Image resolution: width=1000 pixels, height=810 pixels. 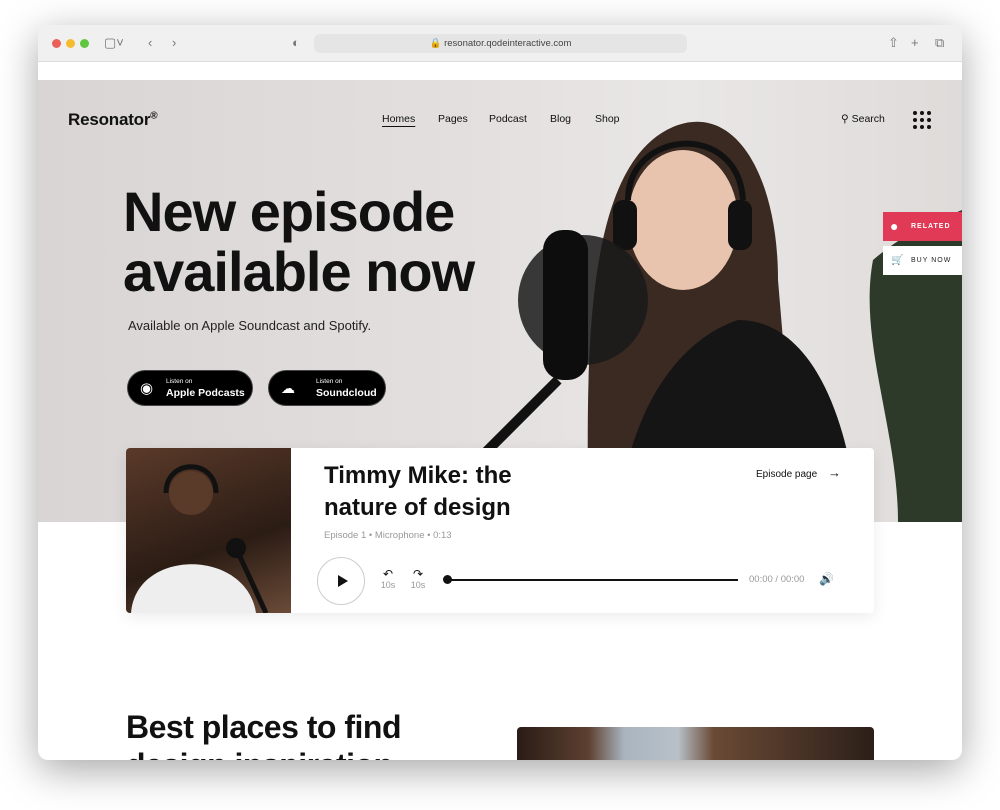 I want to click on apple-podcasts-button: ◉ Listen on Apple Podcasts, so click(x=190, y=388).